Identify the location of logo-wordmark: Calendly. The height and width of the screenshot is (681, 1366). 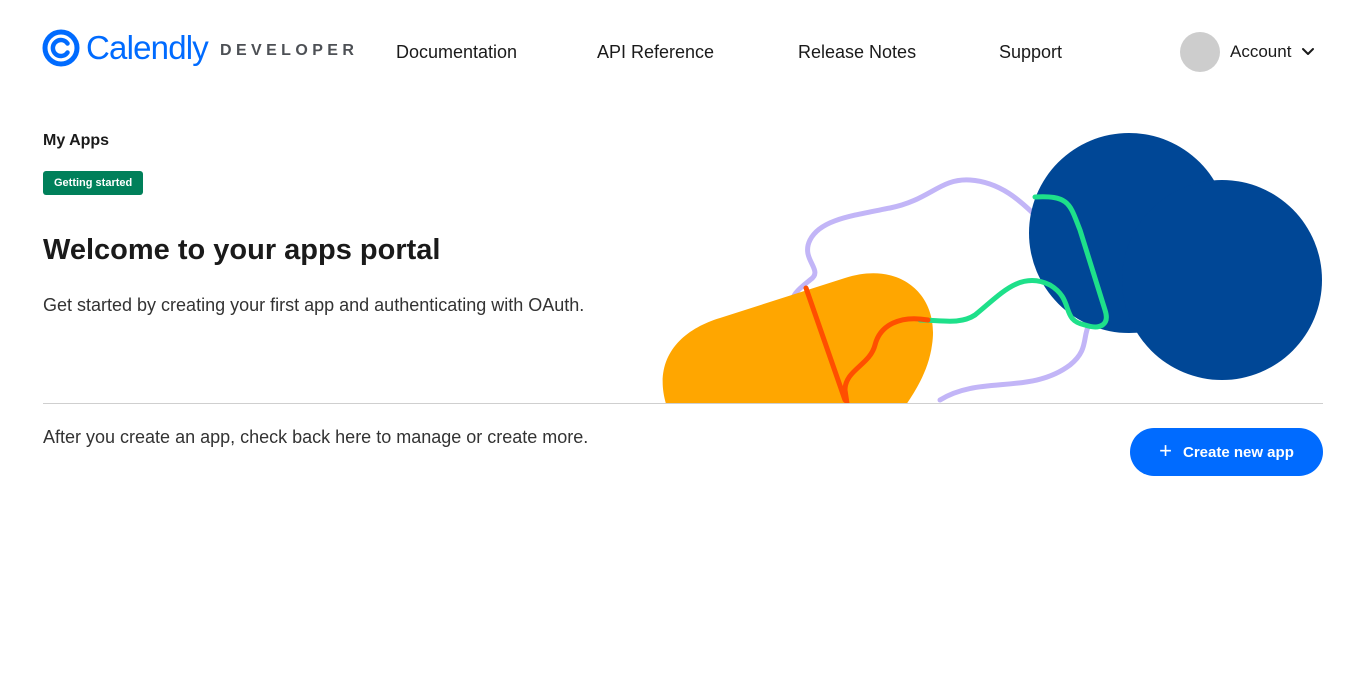
(147, 47).